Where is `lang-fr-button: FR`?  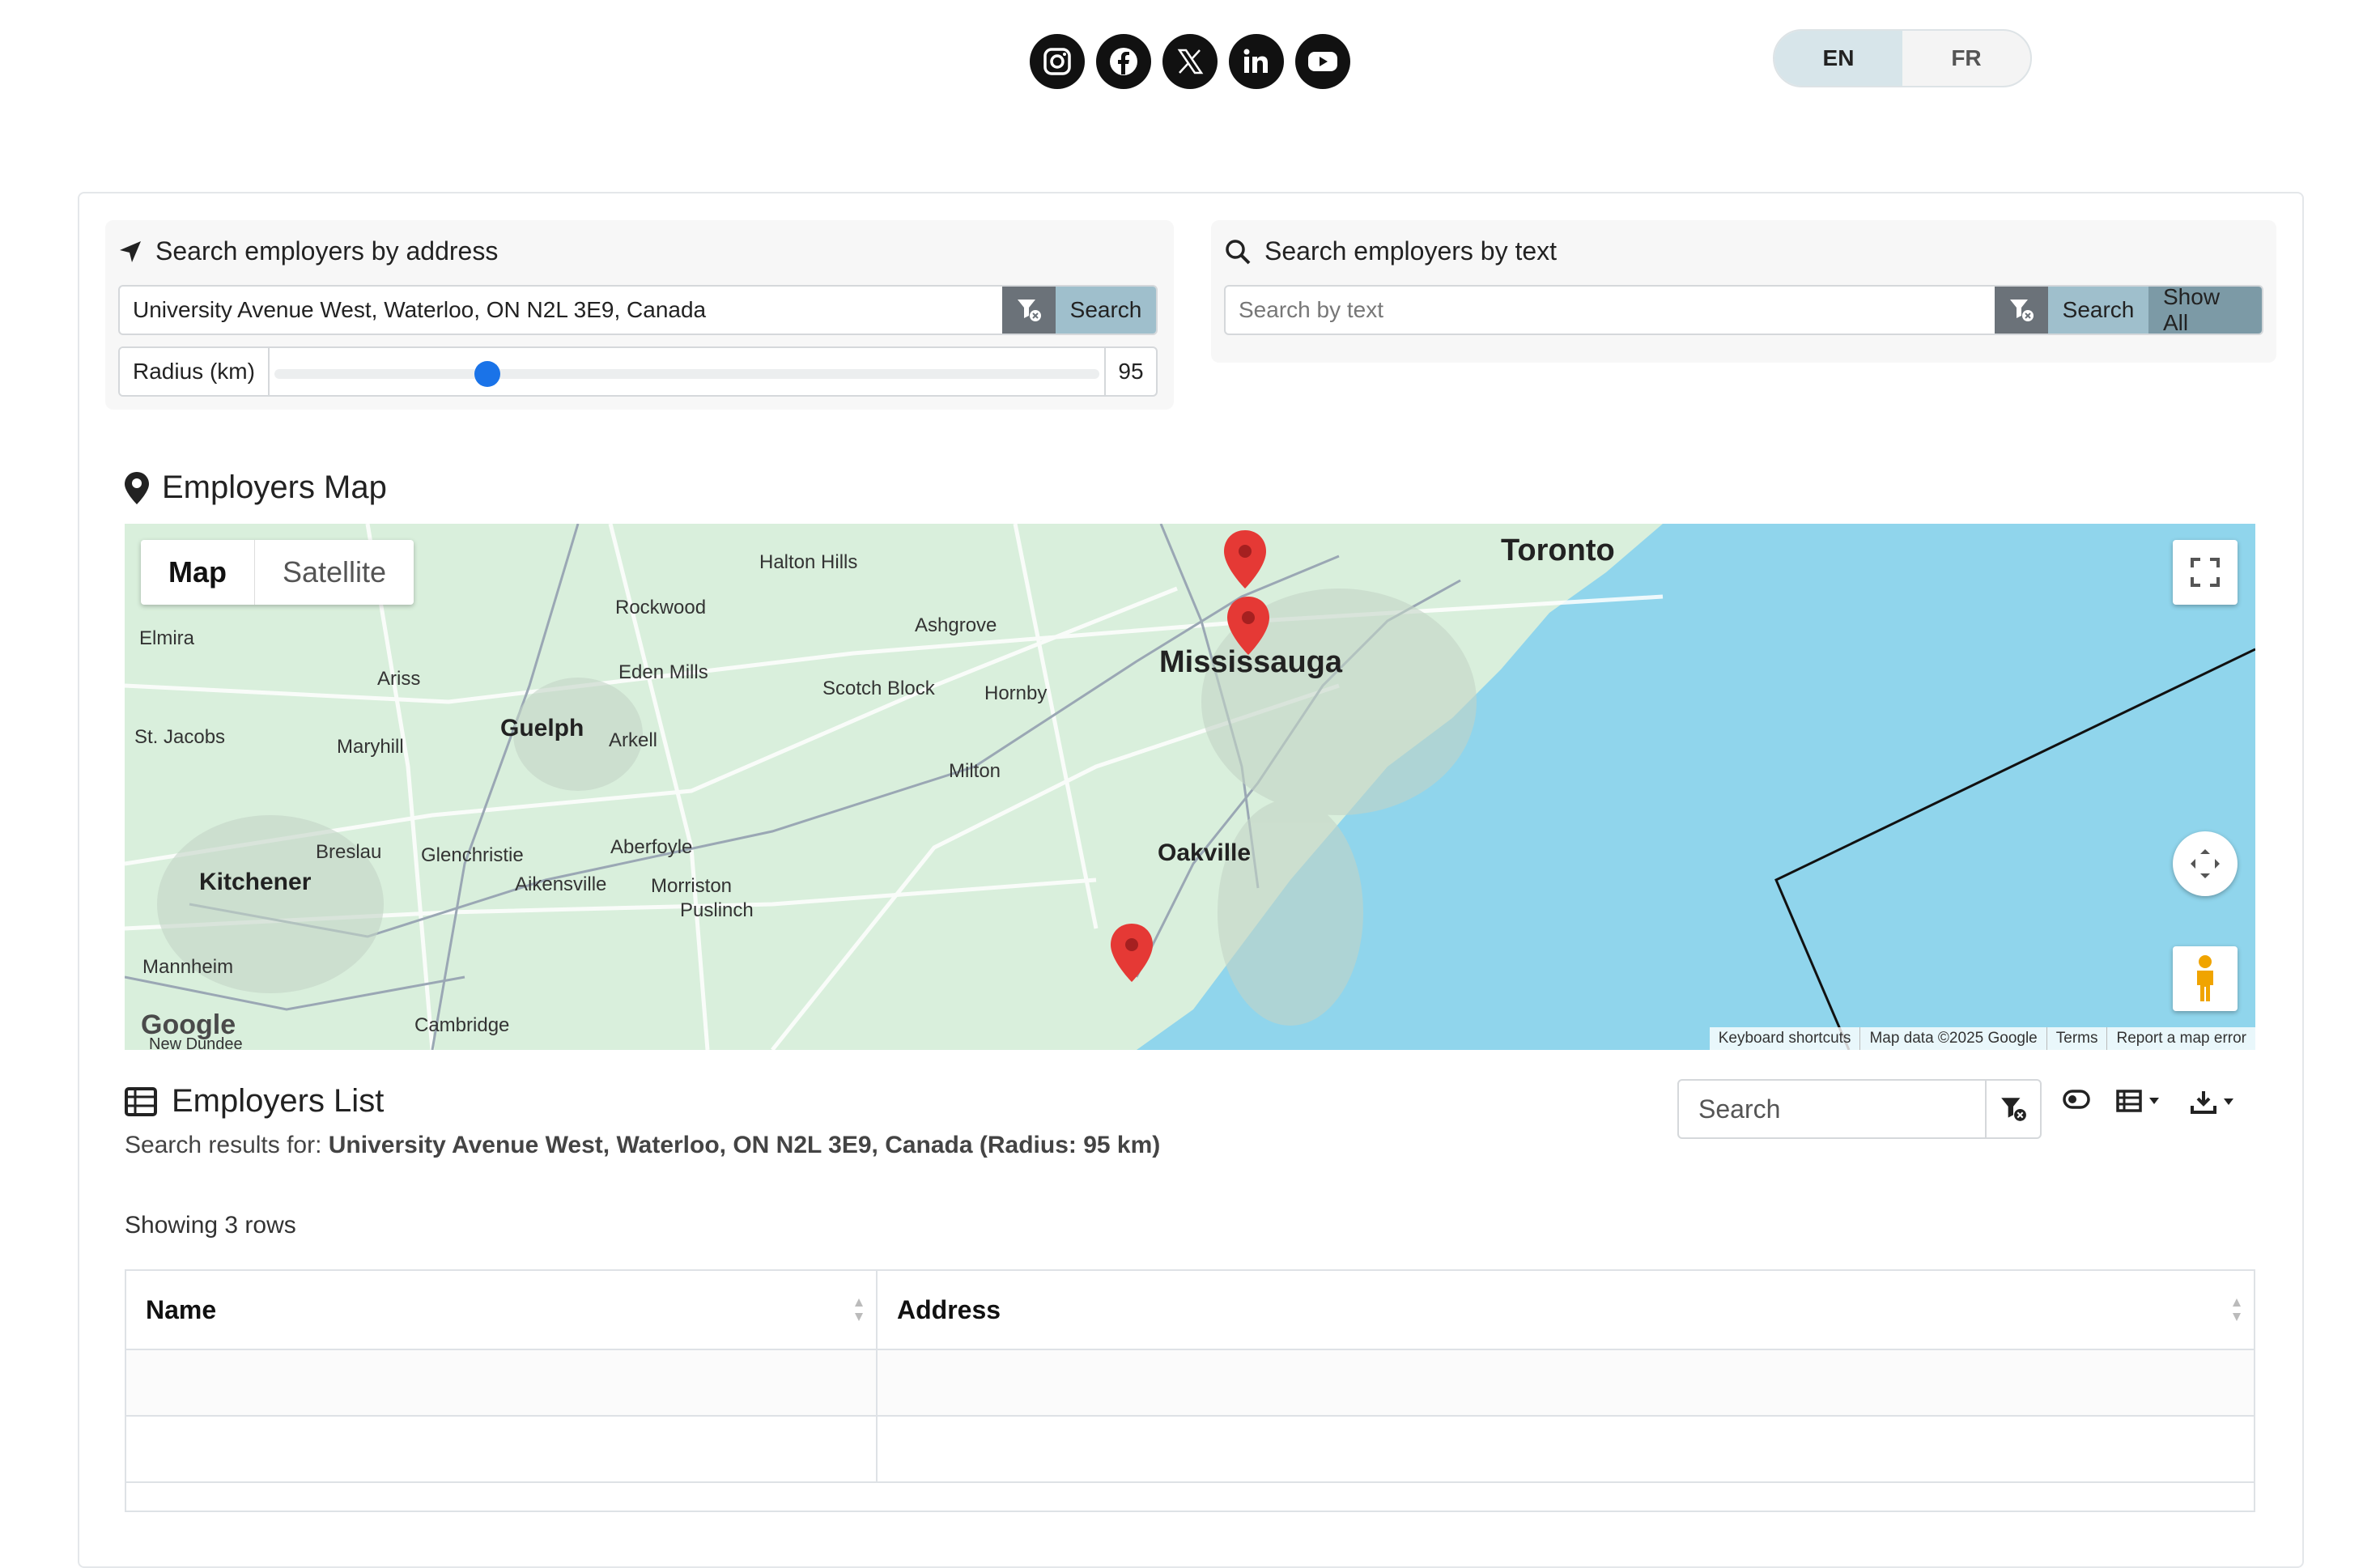
lang-fr-button: FR is located at coordinates (1966, 58).